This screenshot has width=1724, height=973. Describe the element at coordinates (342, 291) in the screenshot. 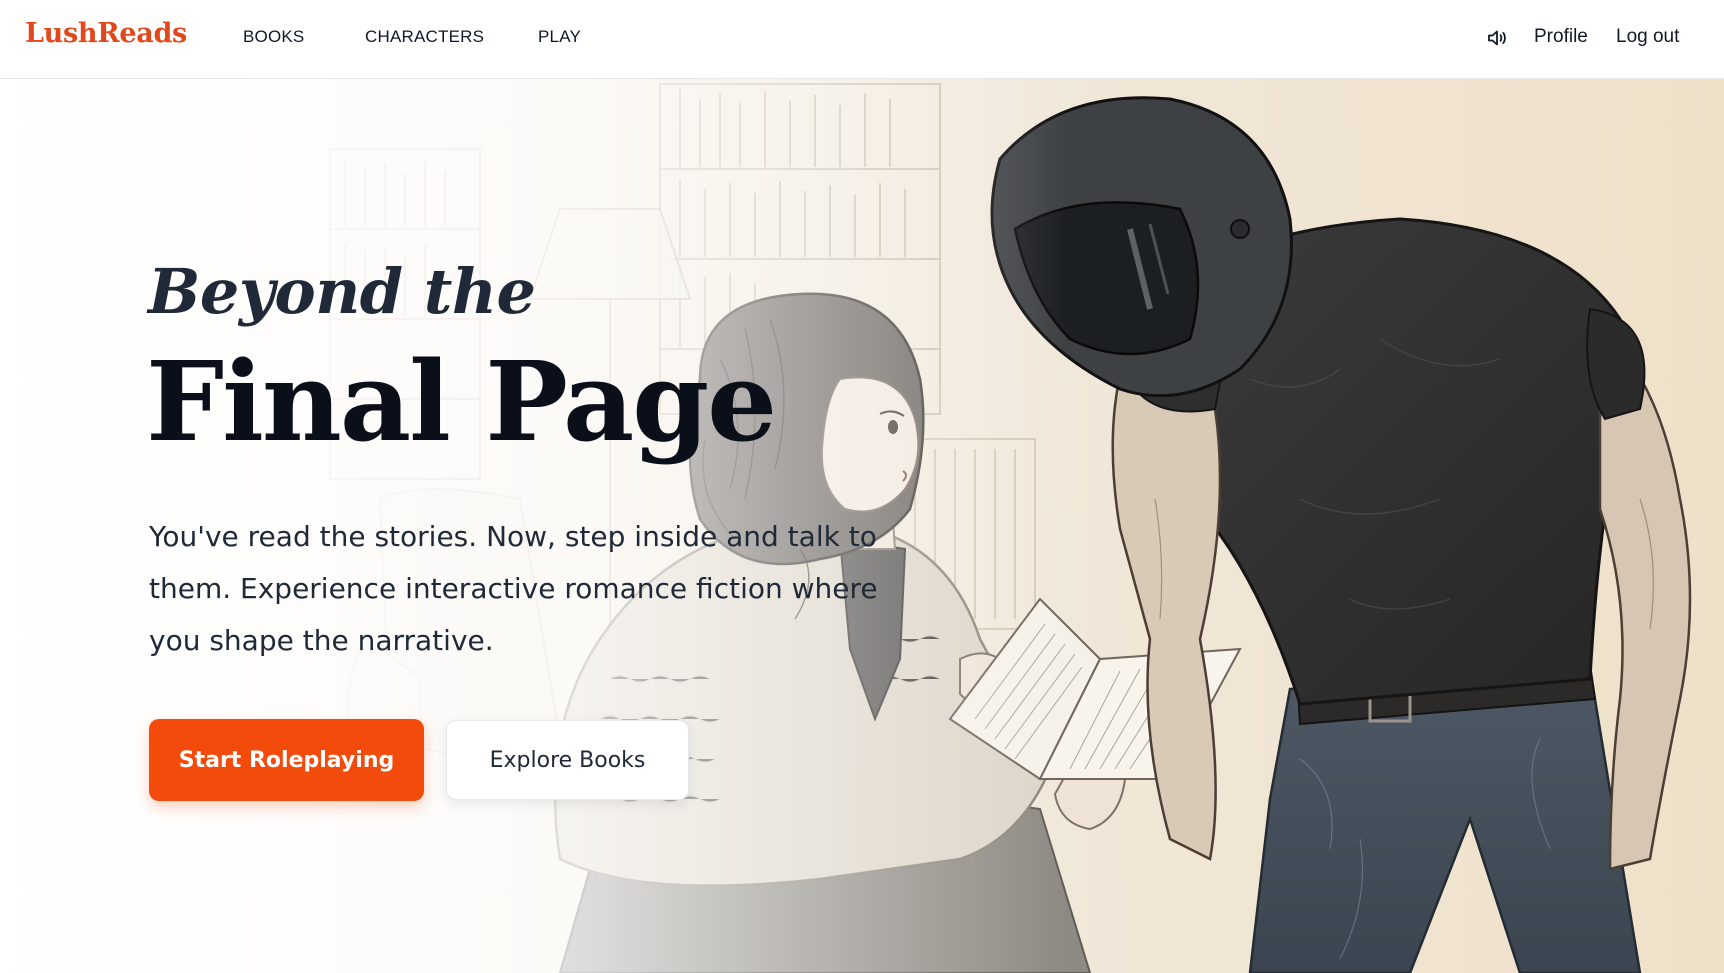

I see `hero-headline-italic: Beyond the` at that location.